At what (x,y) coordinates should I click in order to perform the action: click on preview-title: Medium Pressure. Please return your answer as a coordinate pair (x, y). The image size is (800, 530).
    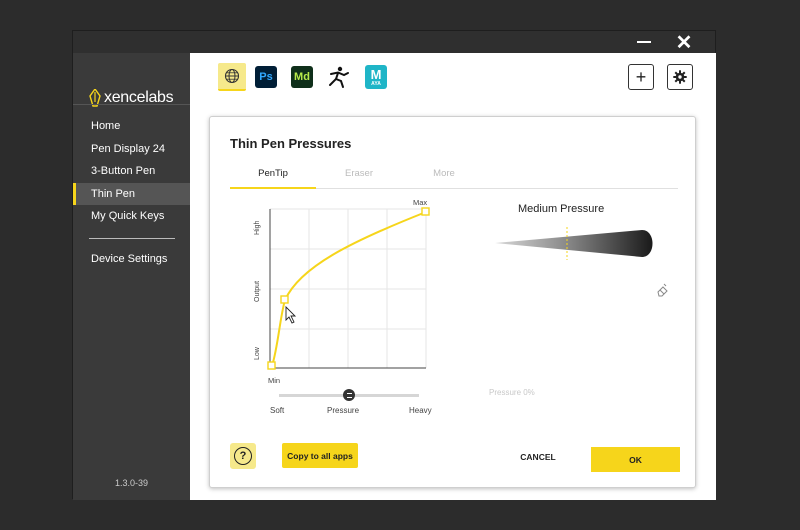
    Looking at the image, I should click on (561, 209).